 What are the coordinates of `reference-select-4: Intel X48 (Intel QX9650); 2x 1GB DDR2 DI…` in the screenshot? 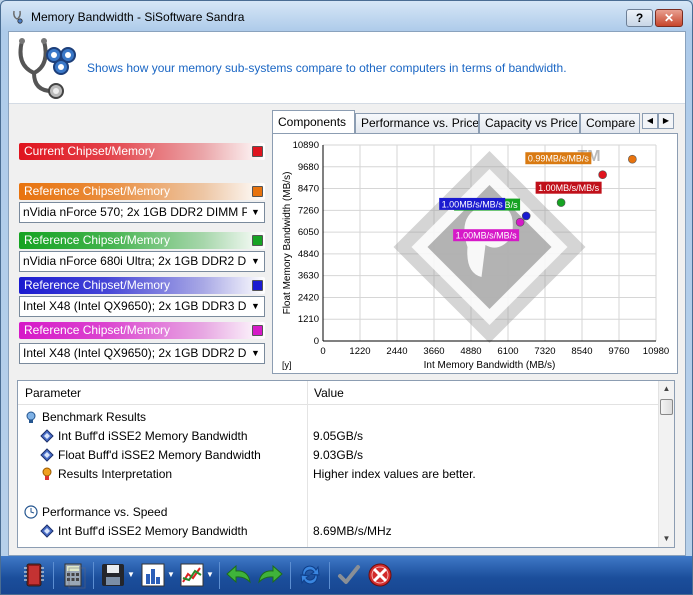 It's located at (142, 353).